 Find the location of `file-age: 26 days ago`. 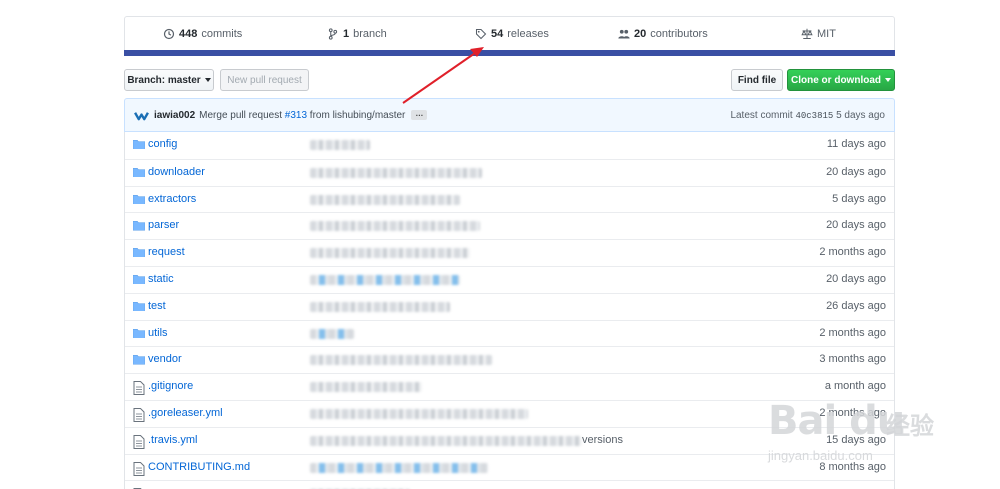

file-age: 26 days ago is located at coordinates (856, 305).